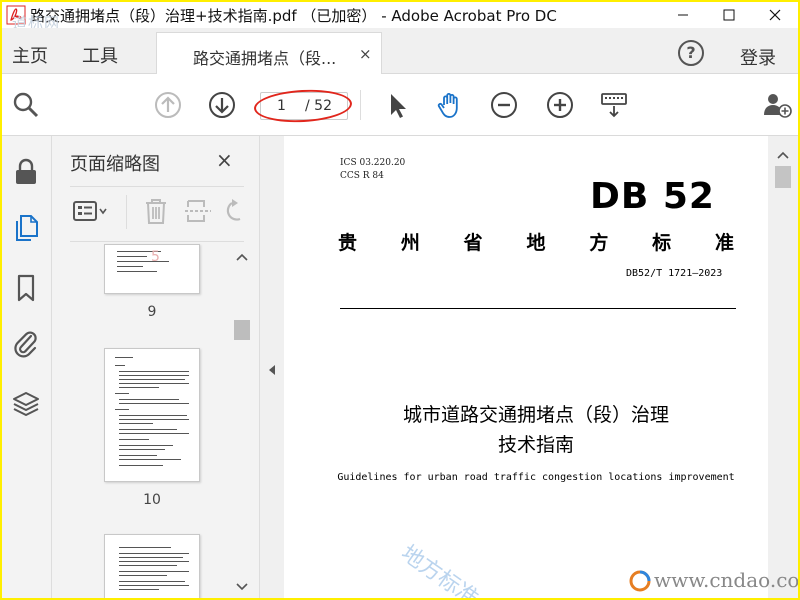  What do you see at coordinates (362, 176) in the screenshot?
I see `ccs-code: CCS R 84` at bounding box center [362, 176].